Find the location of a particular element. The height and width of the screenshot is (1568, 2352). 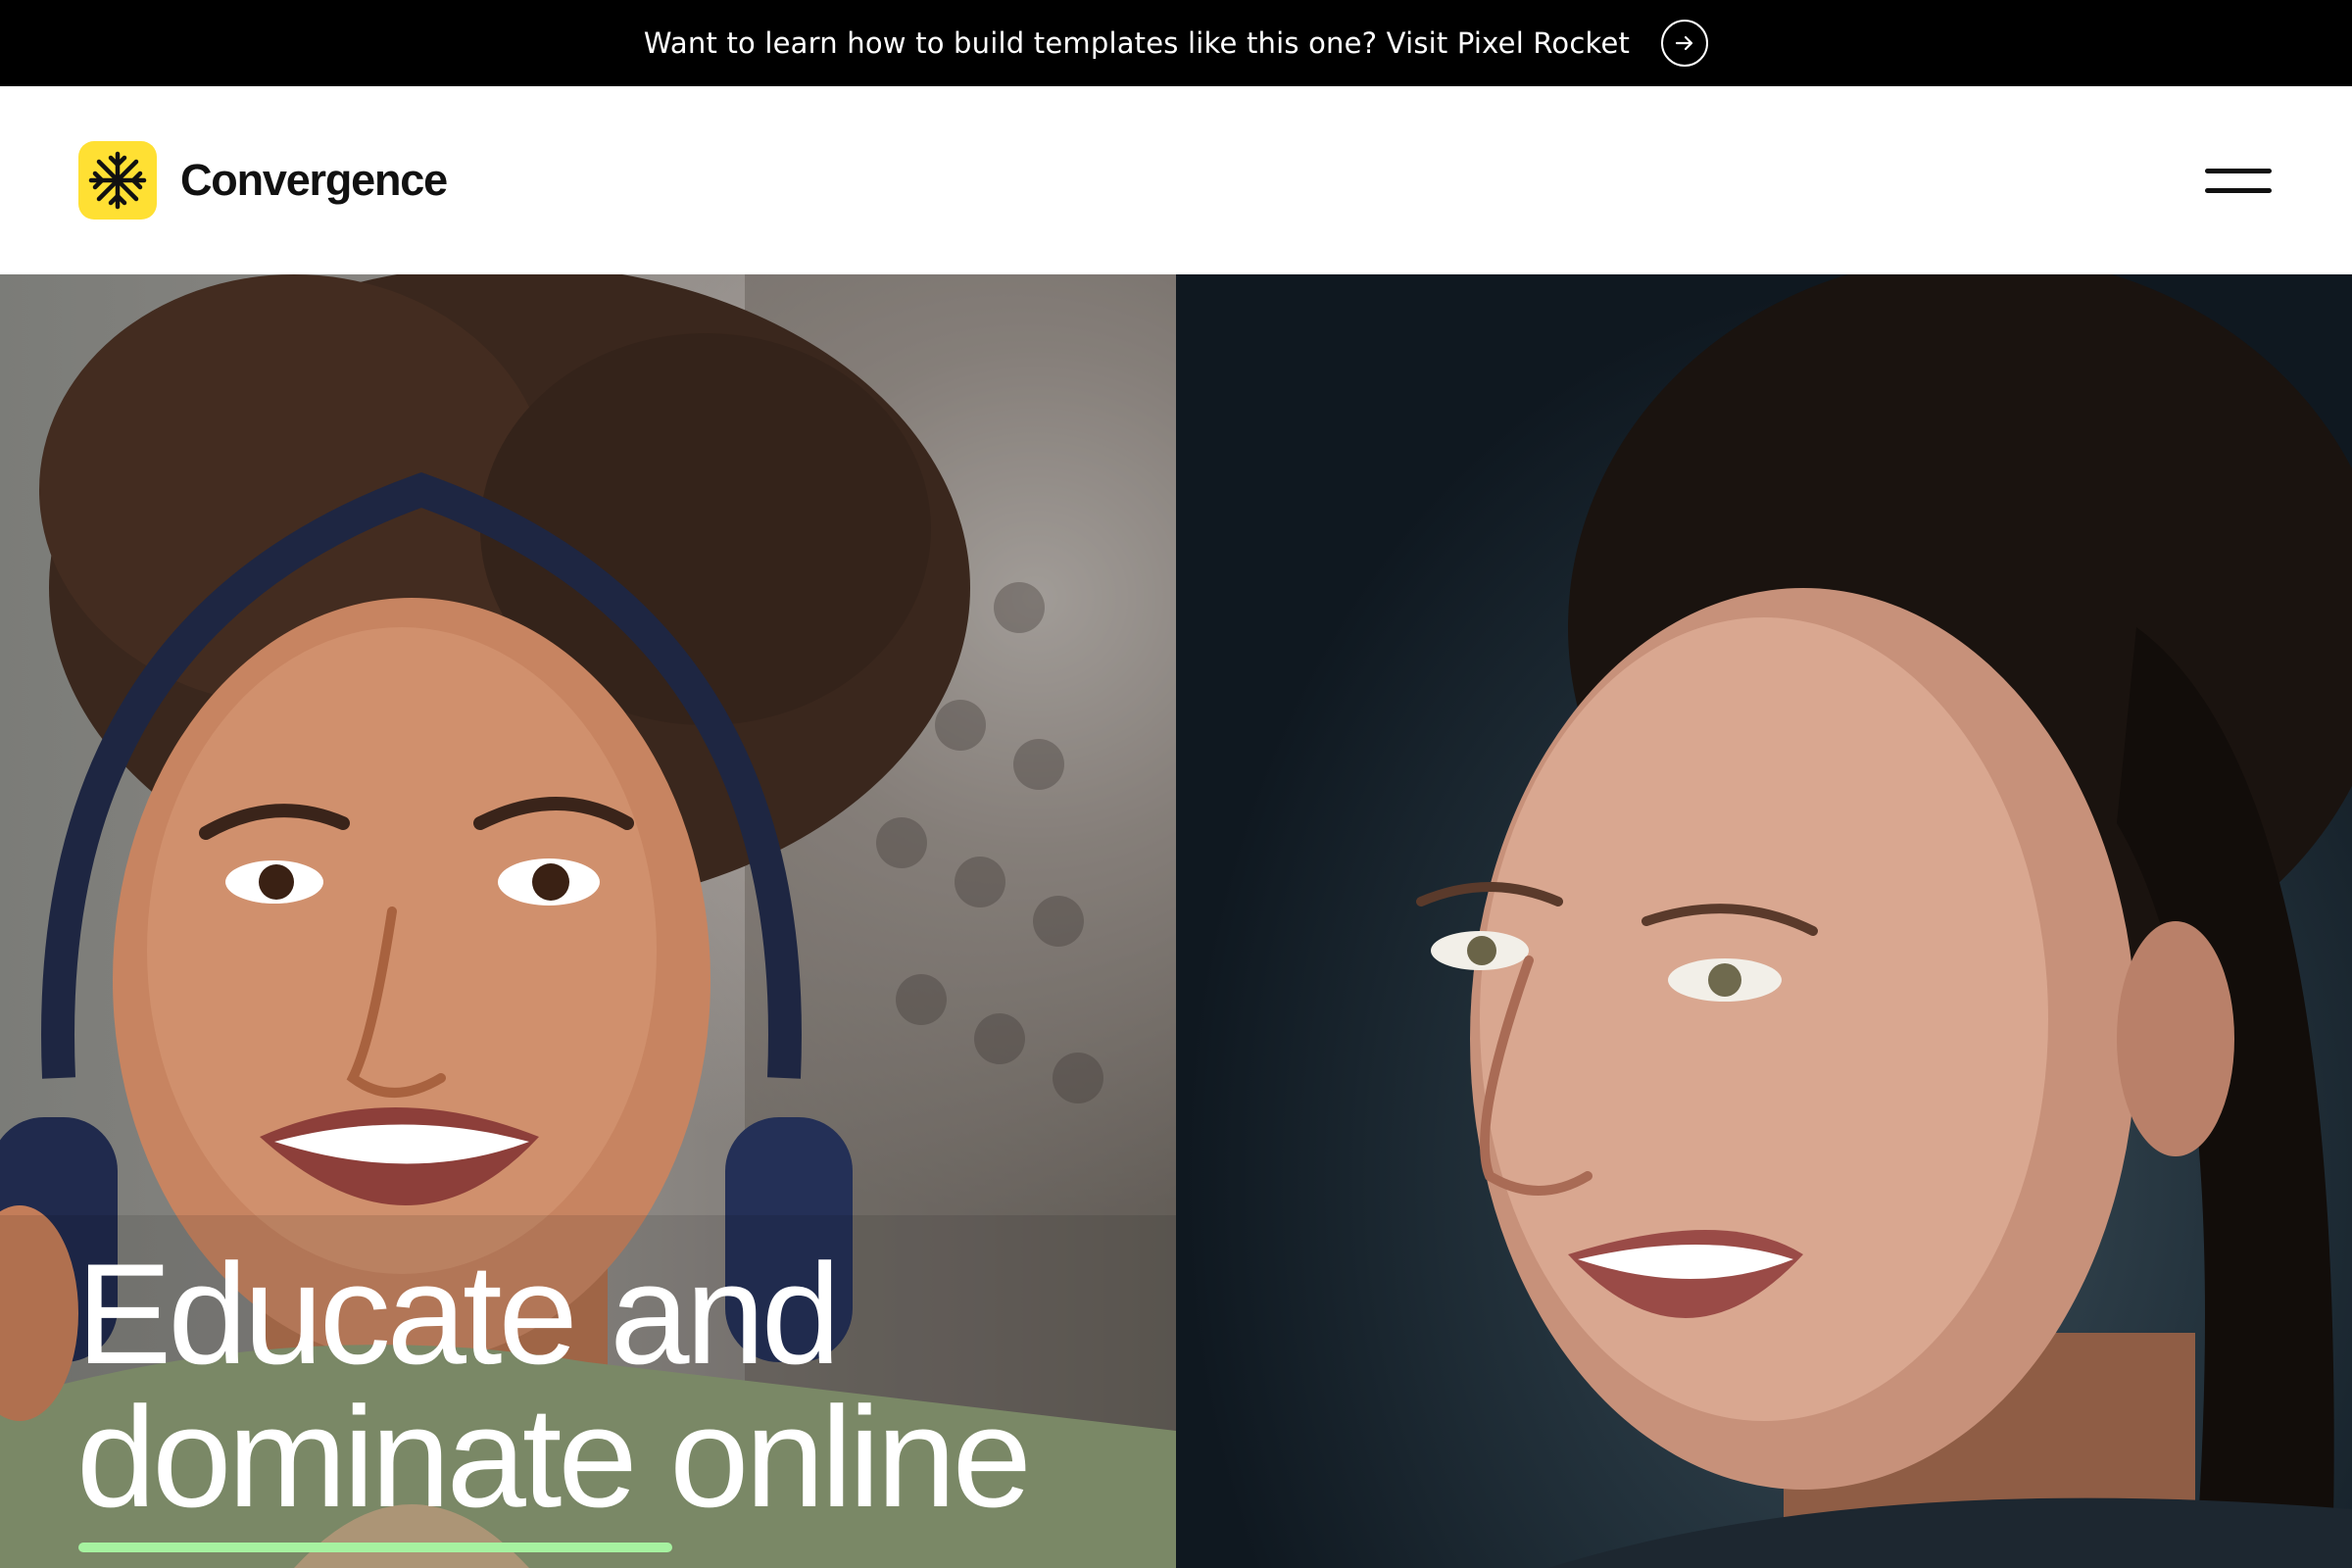

hero-title: Educate and dominate online is located at coordinates (554, 1385).